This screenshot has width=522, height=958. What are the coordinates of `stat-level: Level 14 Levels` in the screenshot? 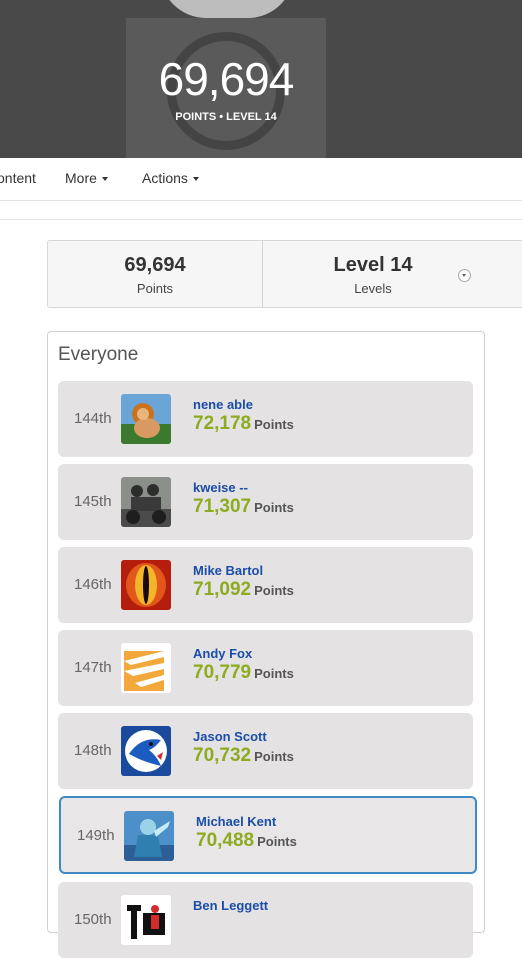 It's located at (373, 274).